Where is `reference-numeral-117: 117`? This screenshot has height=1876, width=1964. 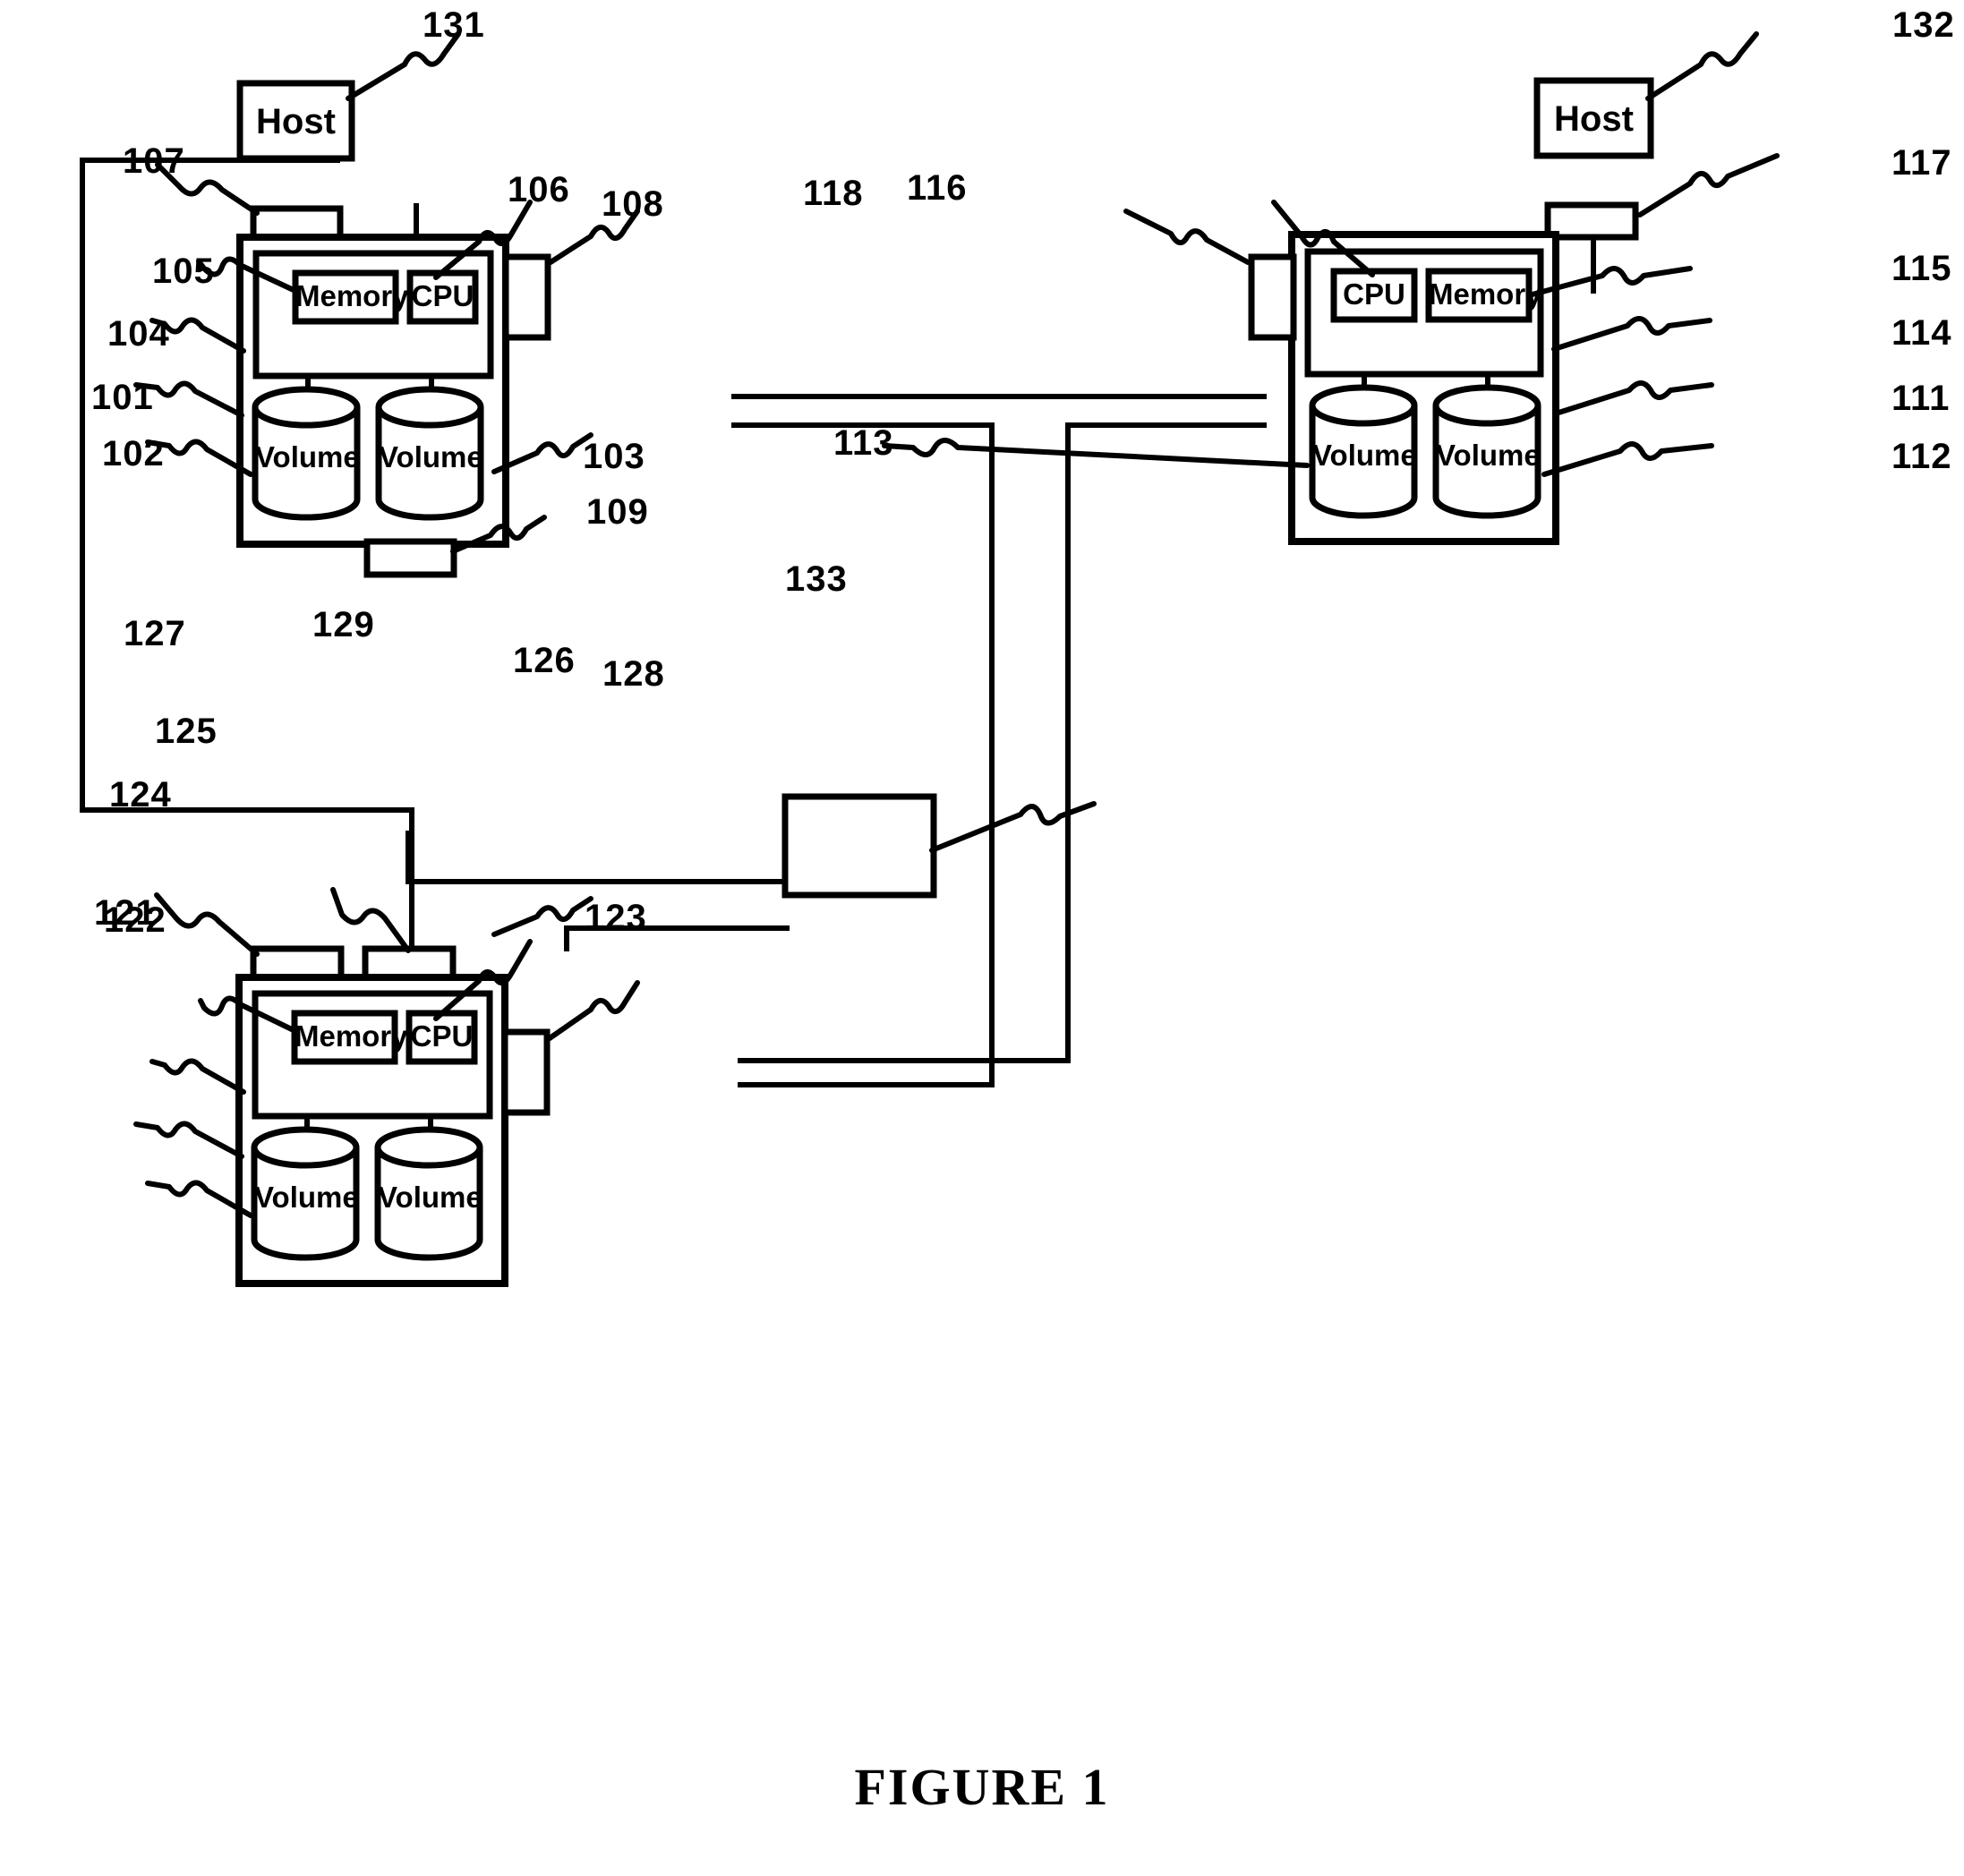
reference-numeral-117: 117 is located at coordinates (1921, 163).